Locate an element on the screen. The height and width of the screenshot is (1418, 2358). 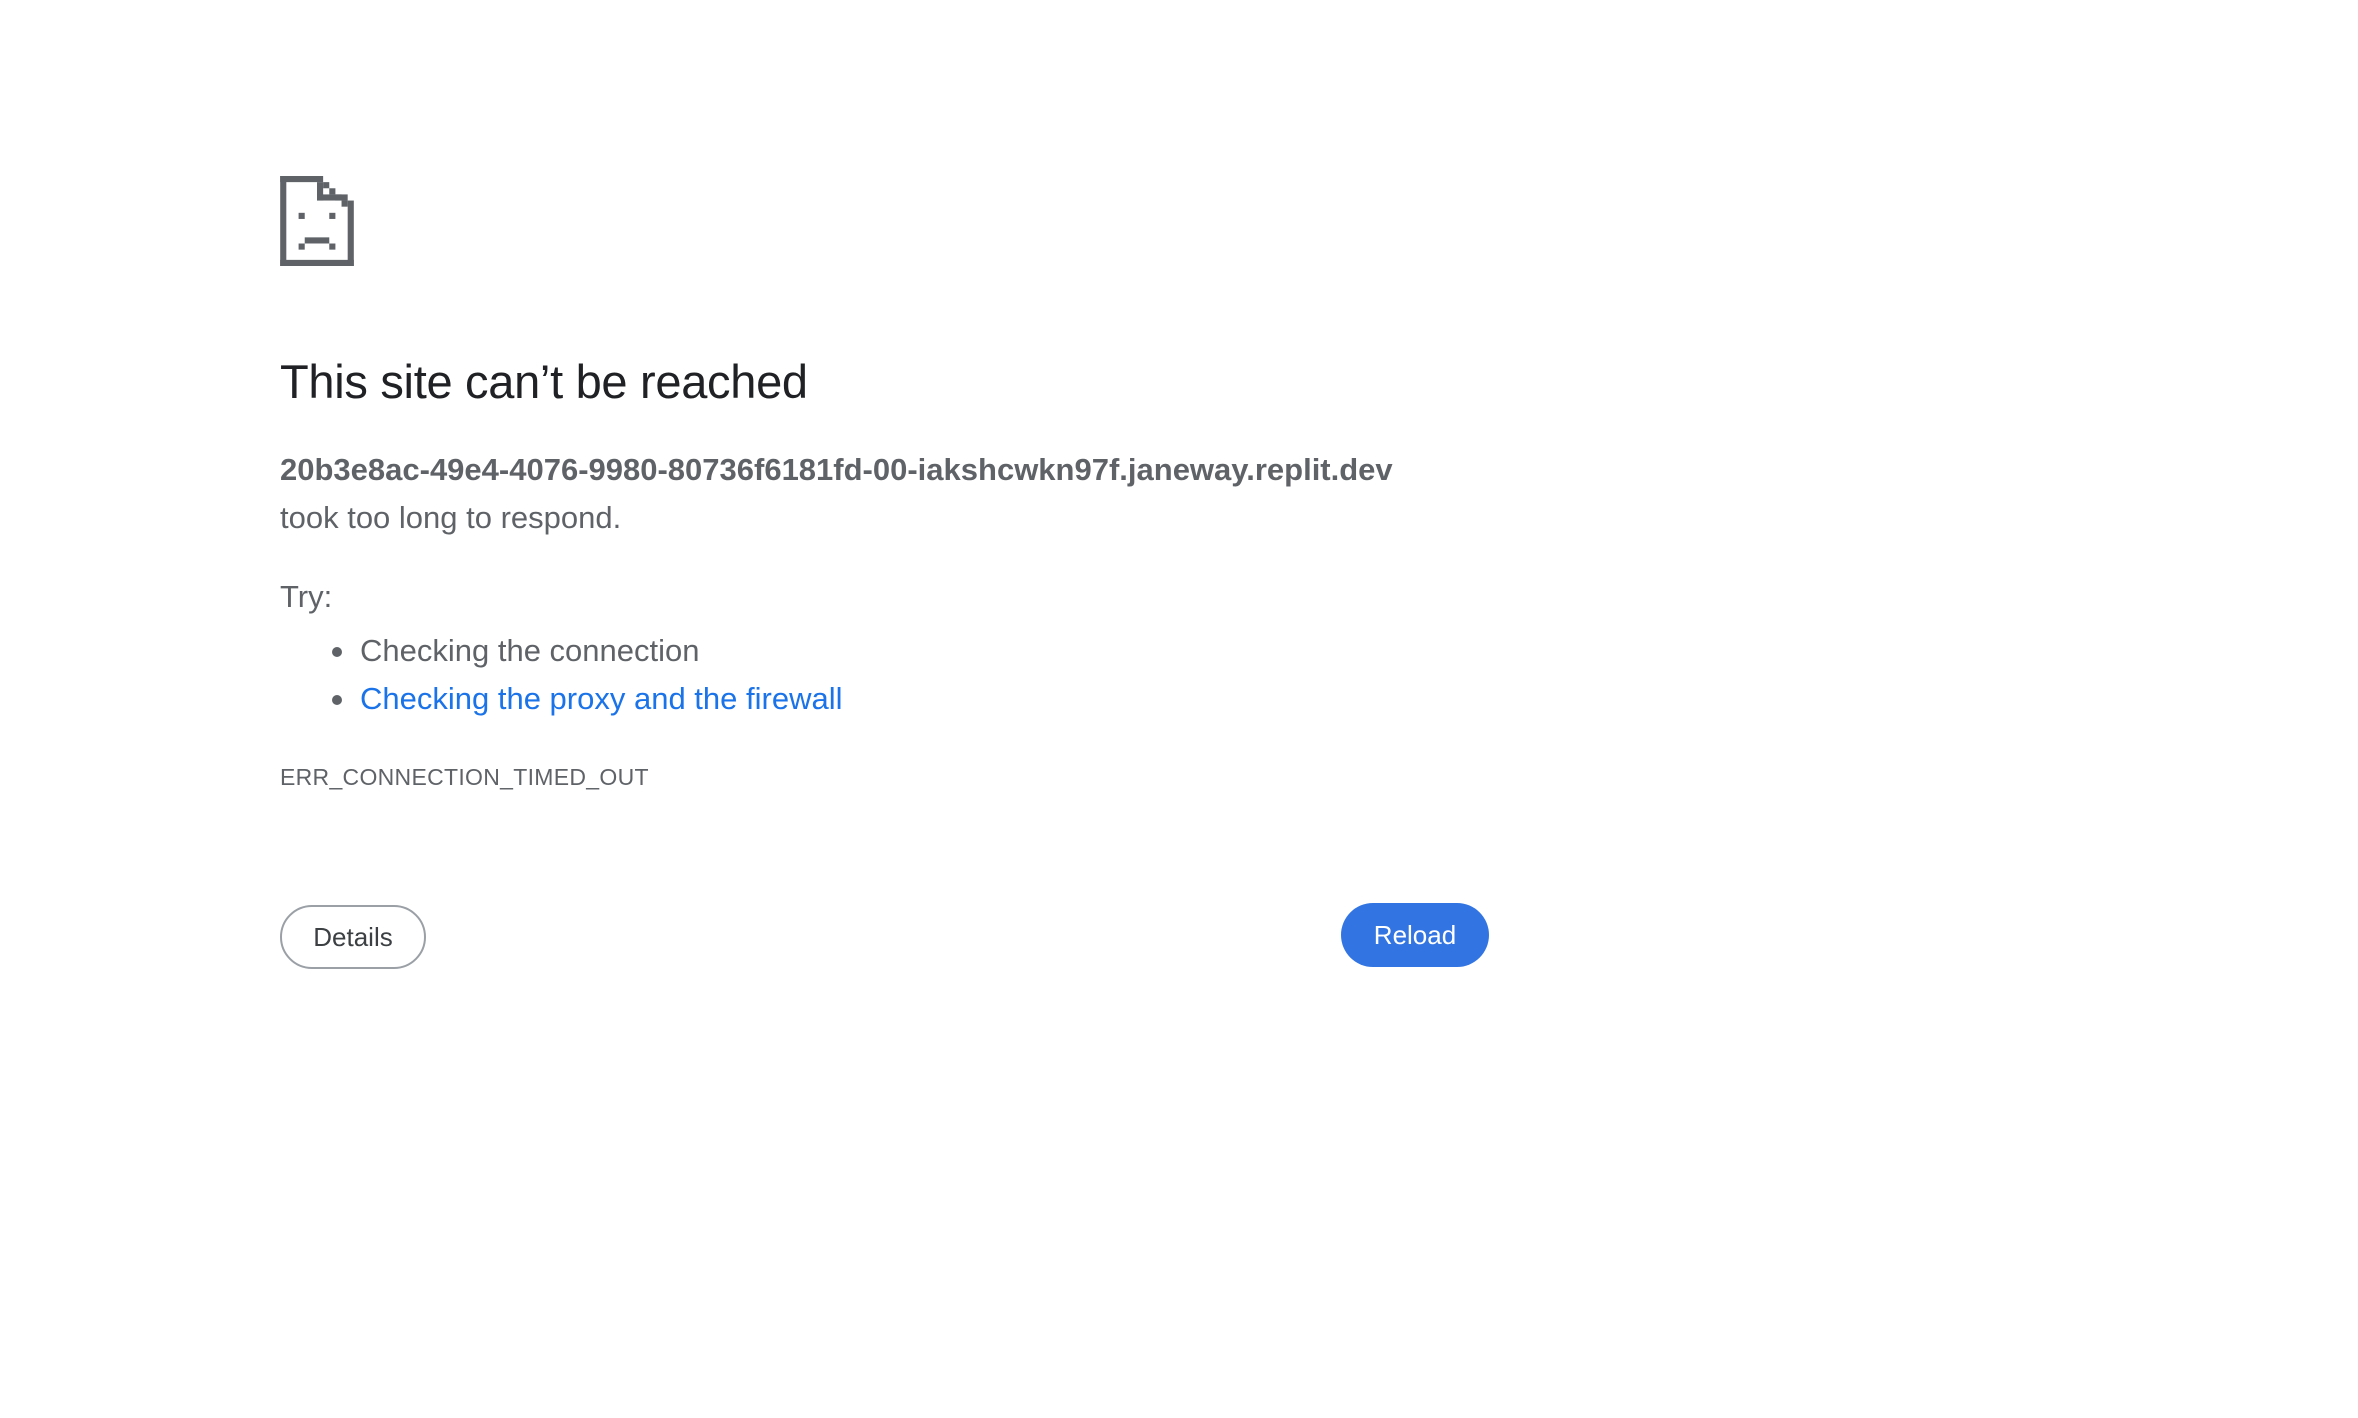
suggestion-check-connection: Checking the connection is located at coordinates (530, 650).